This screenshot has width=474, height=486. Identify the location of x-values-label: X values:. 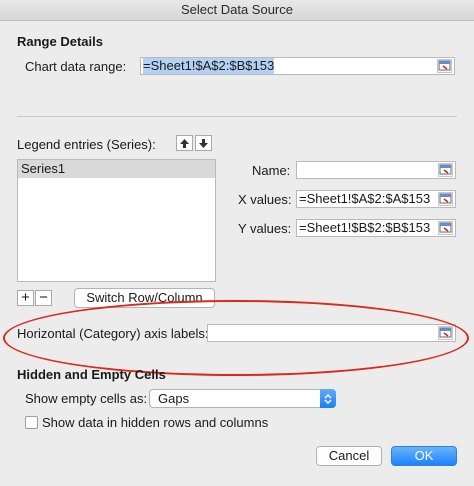
(265, 199).